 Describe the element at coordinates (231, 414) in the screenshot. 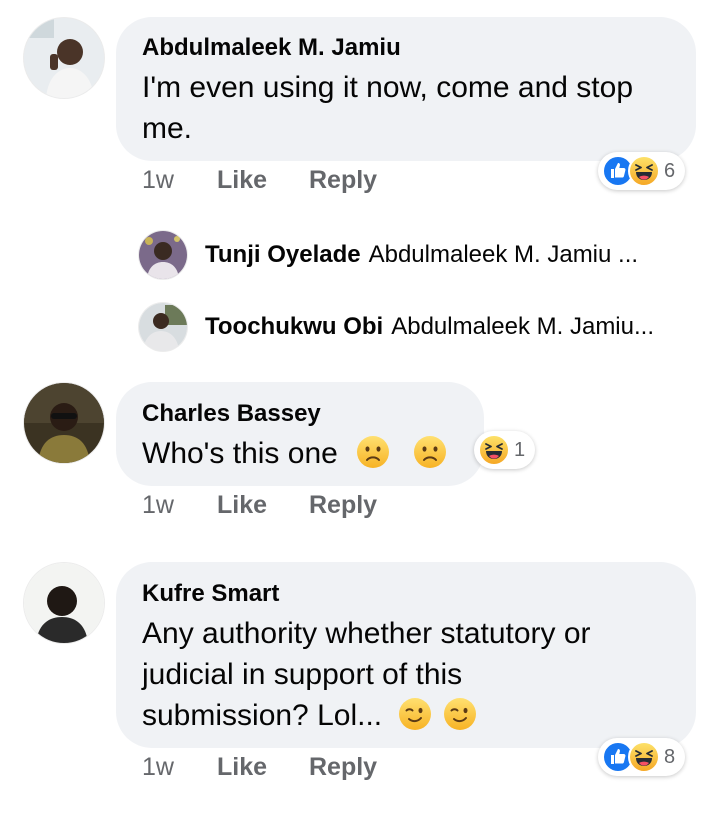

I see `comment-author: Charles Bassey` at that location.